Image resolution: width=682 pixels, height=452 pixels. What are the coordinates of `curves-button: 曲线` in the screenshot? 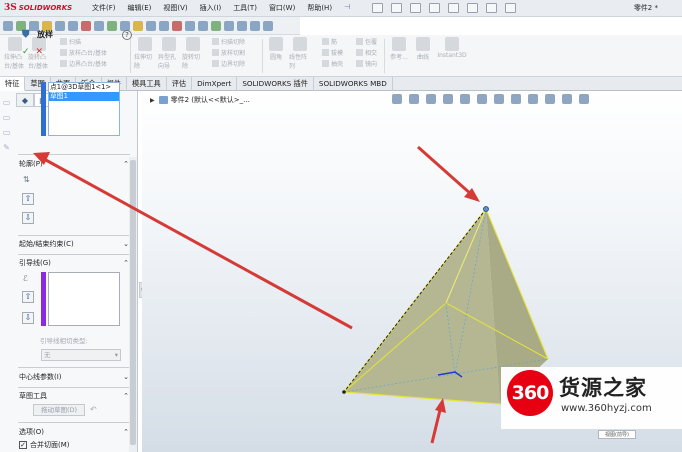 It's located at (423, 49).